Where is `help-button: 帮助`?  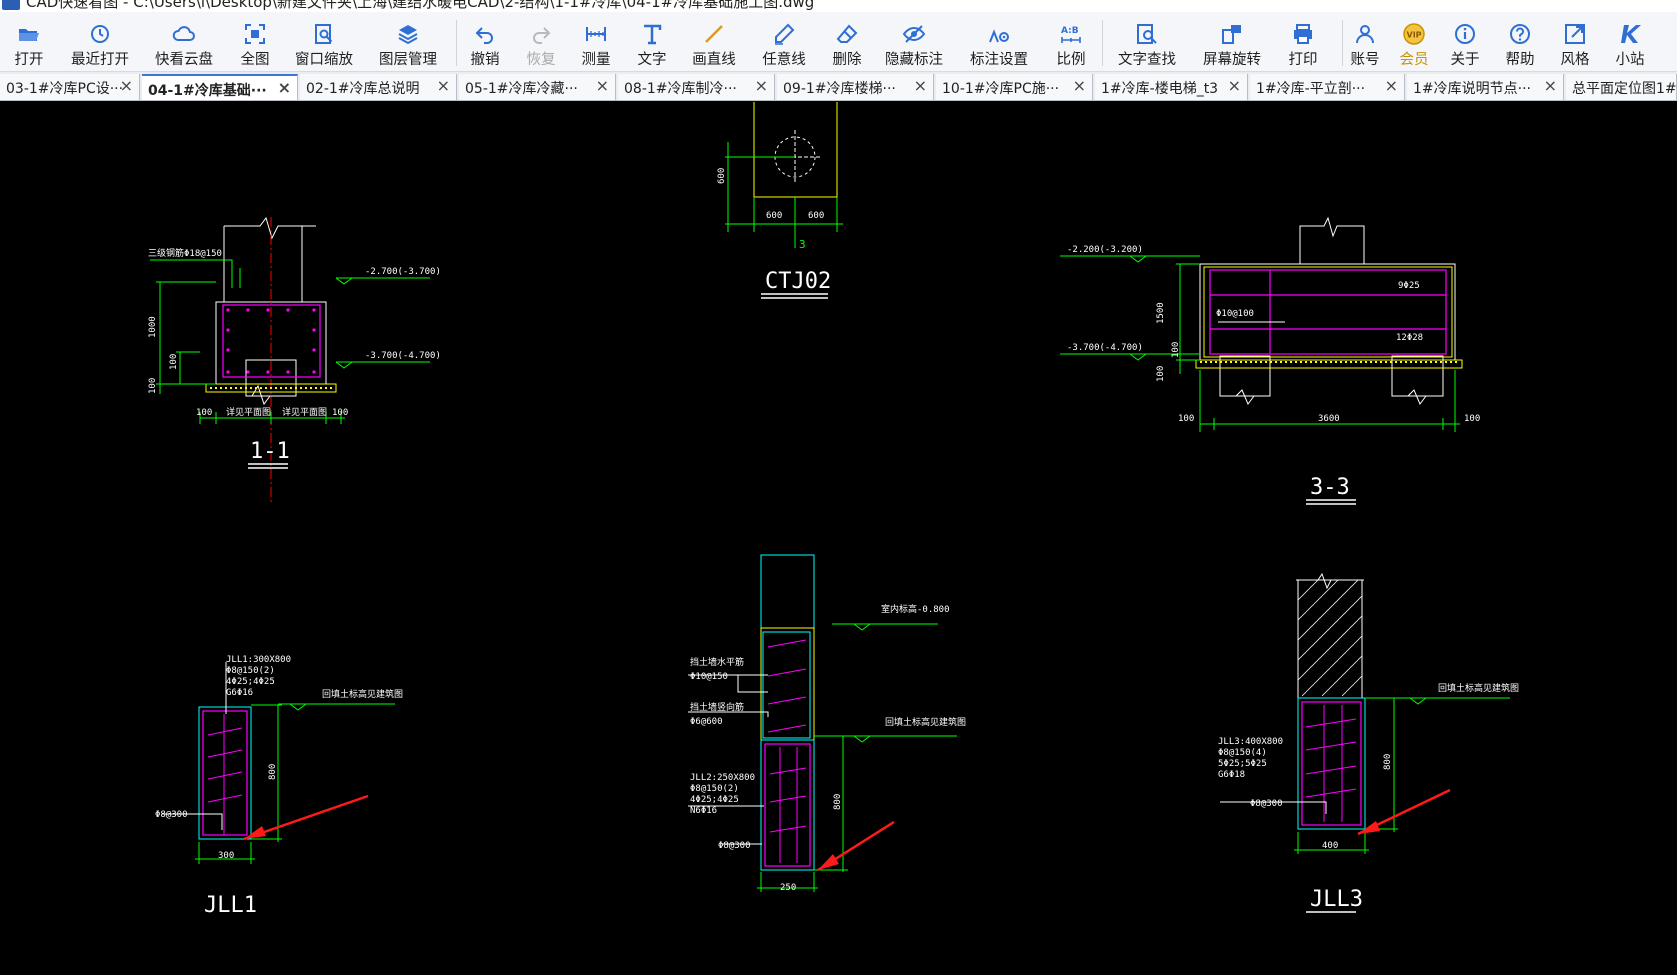
help-button: 帮助 is located at coordinates (1520, 42).